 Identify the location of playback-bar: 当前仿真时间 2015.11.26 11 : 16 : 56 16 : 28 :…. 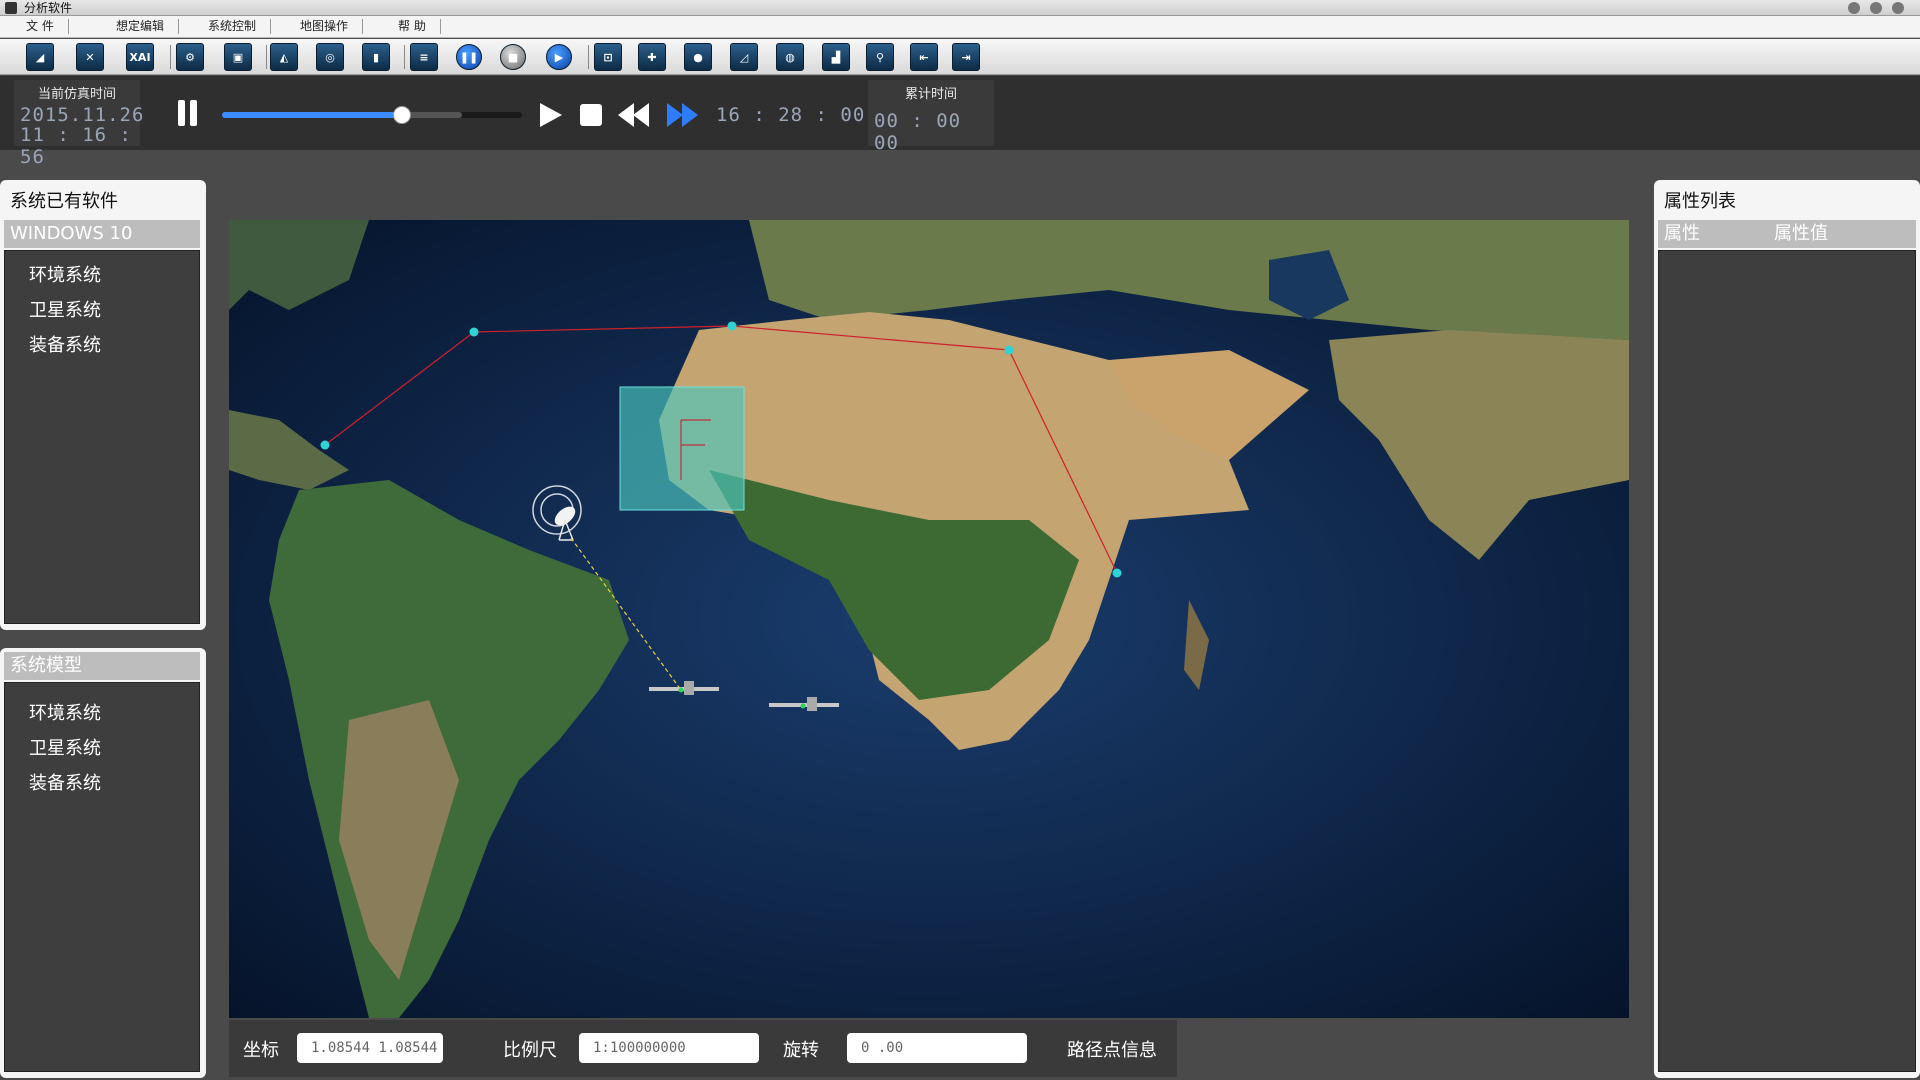
(960, 122).